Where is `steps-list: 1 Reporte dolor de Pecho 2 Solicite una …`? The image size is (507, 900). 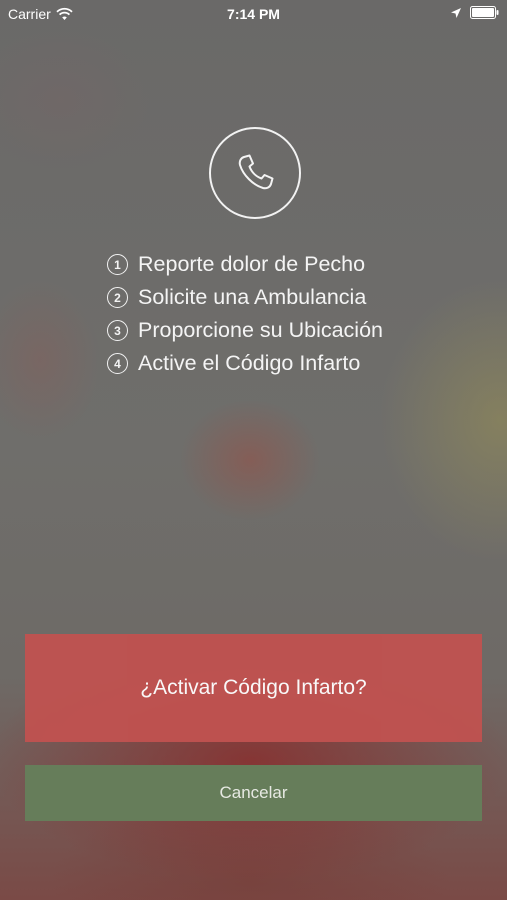
steps-list: 1 Reporte dolor de Pecho 2 Solicite una … is located at coordinates (272, 314).